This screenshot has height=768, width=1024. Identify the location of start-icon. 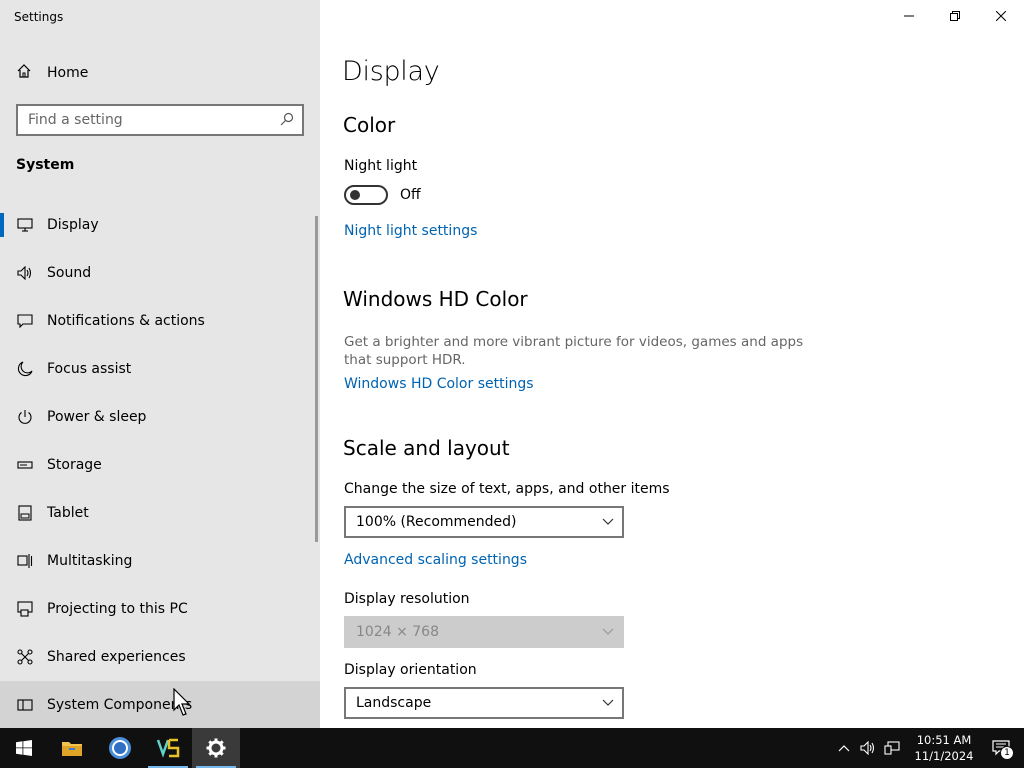
(24, 748).